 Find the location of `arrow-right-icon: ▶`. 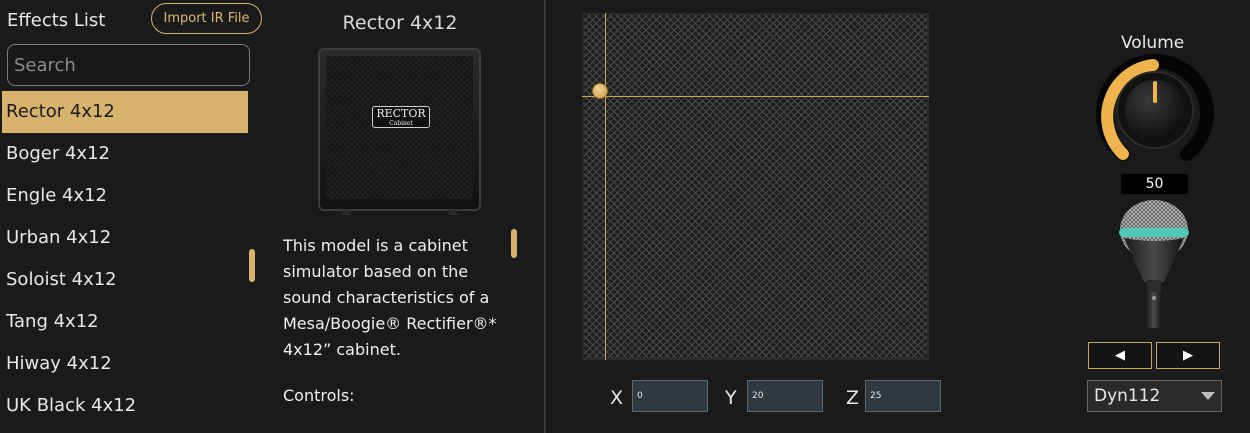

arrow-right-icon: ▶ is located at coordinates (1188, 355).